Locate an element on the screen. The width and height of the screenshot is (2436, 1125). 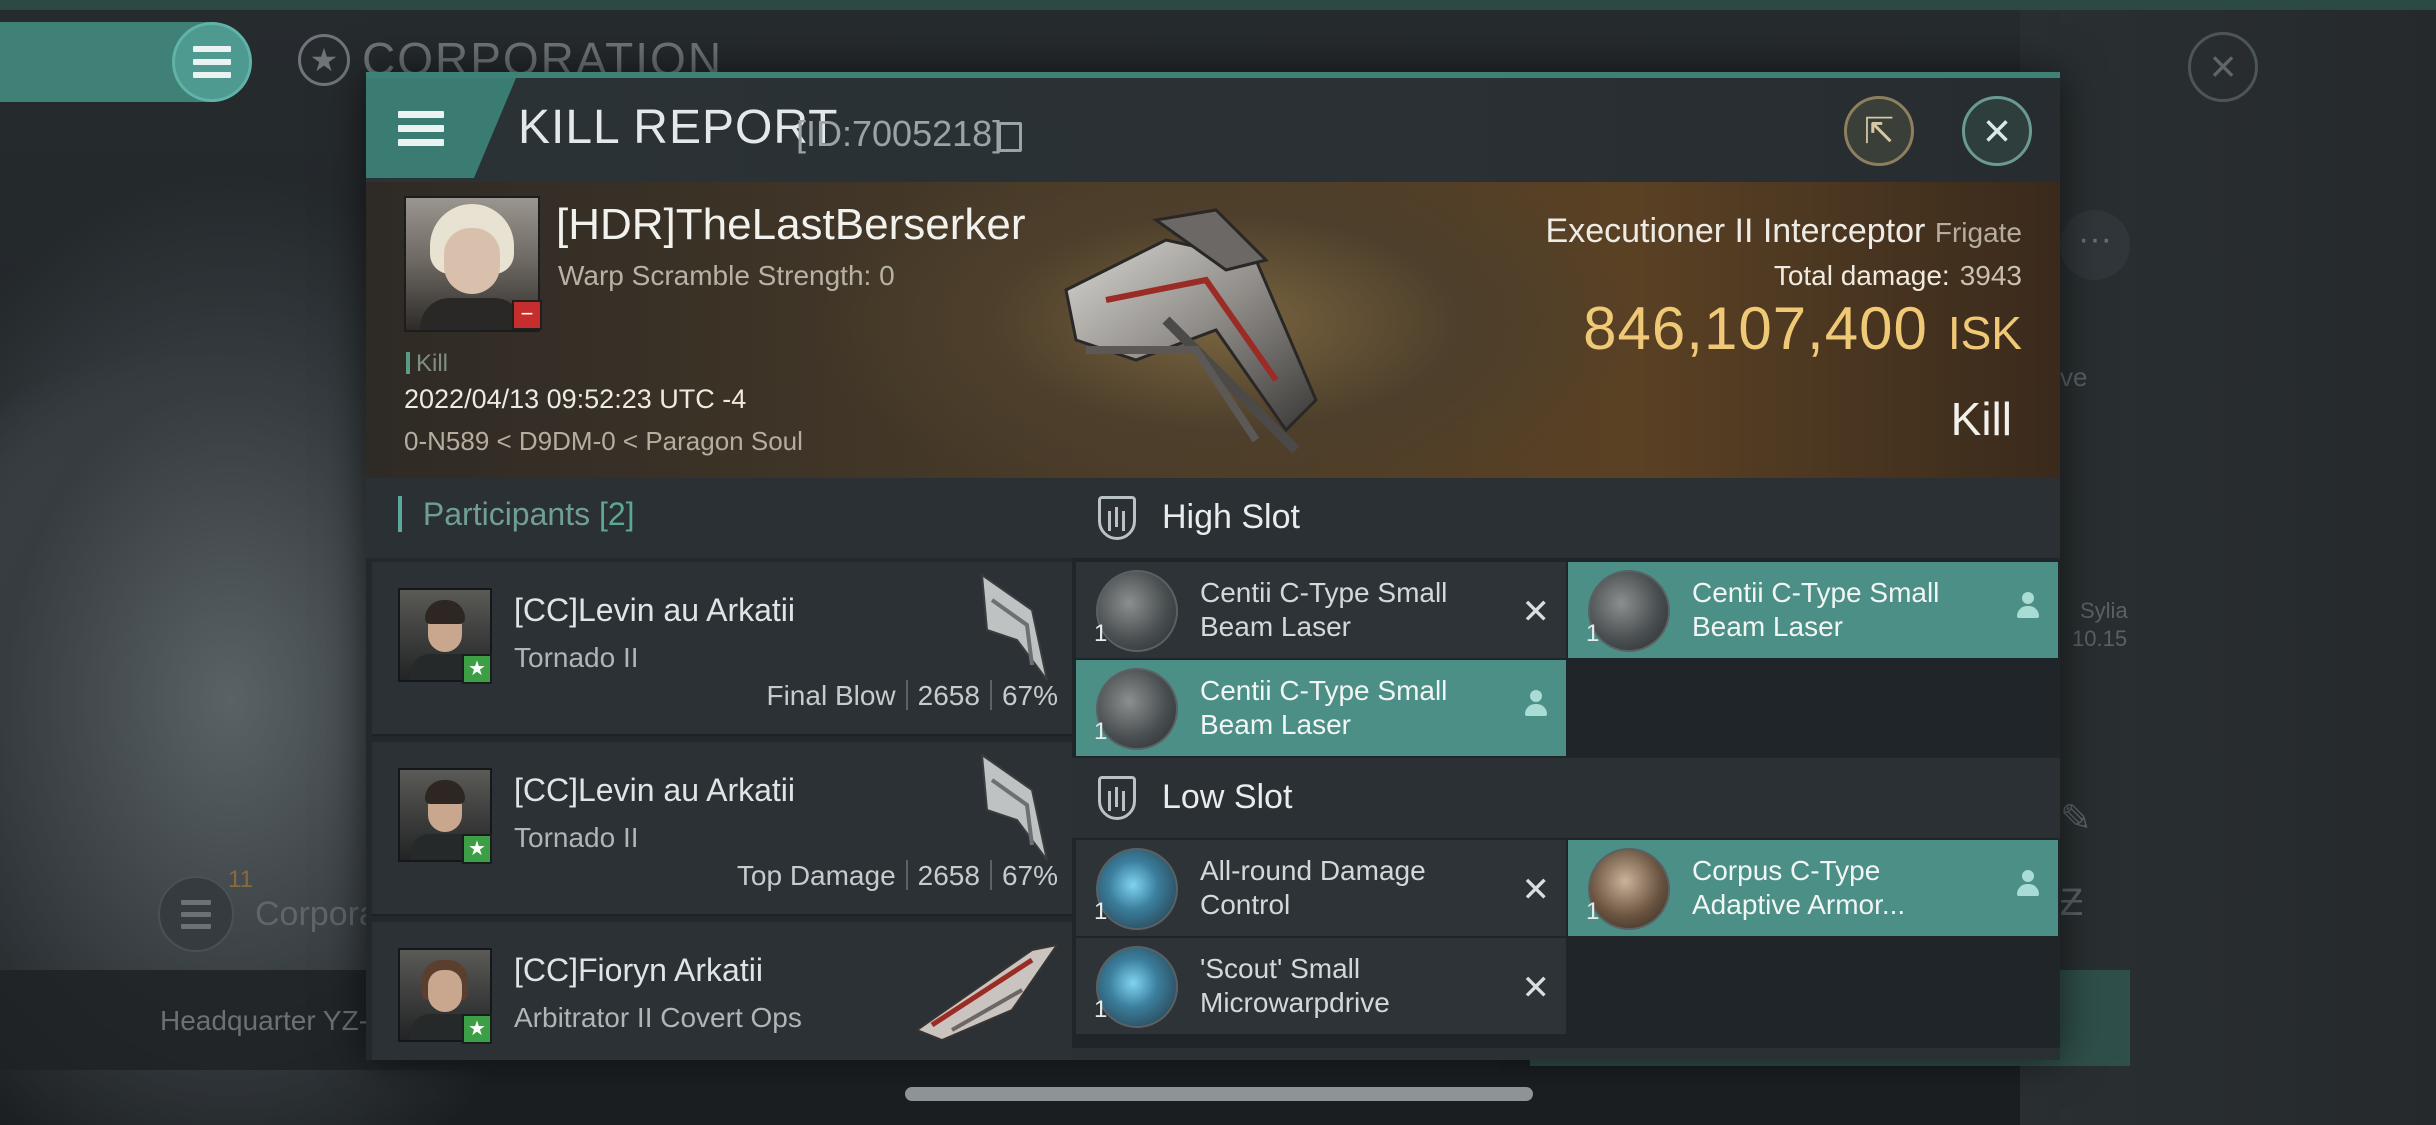
participants-title-text: Participants is located at coordinates (506, 514).